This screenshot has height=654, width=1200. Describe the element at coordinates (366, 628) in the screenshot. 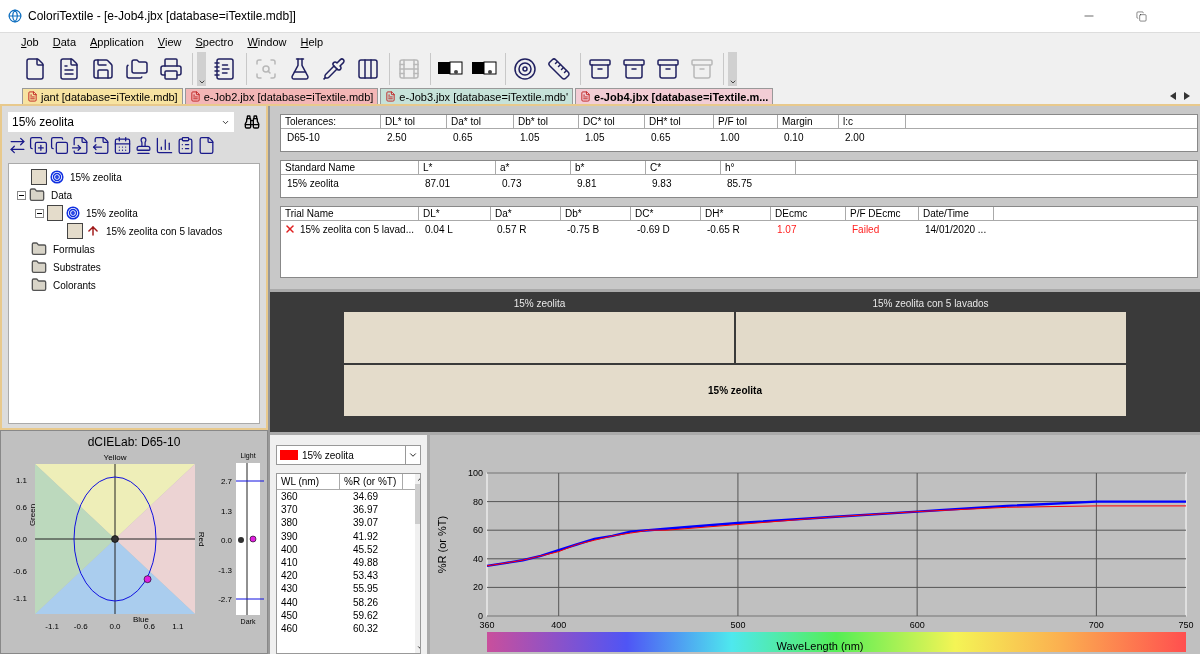

I see `table-cell-text: 60.32` at that location.